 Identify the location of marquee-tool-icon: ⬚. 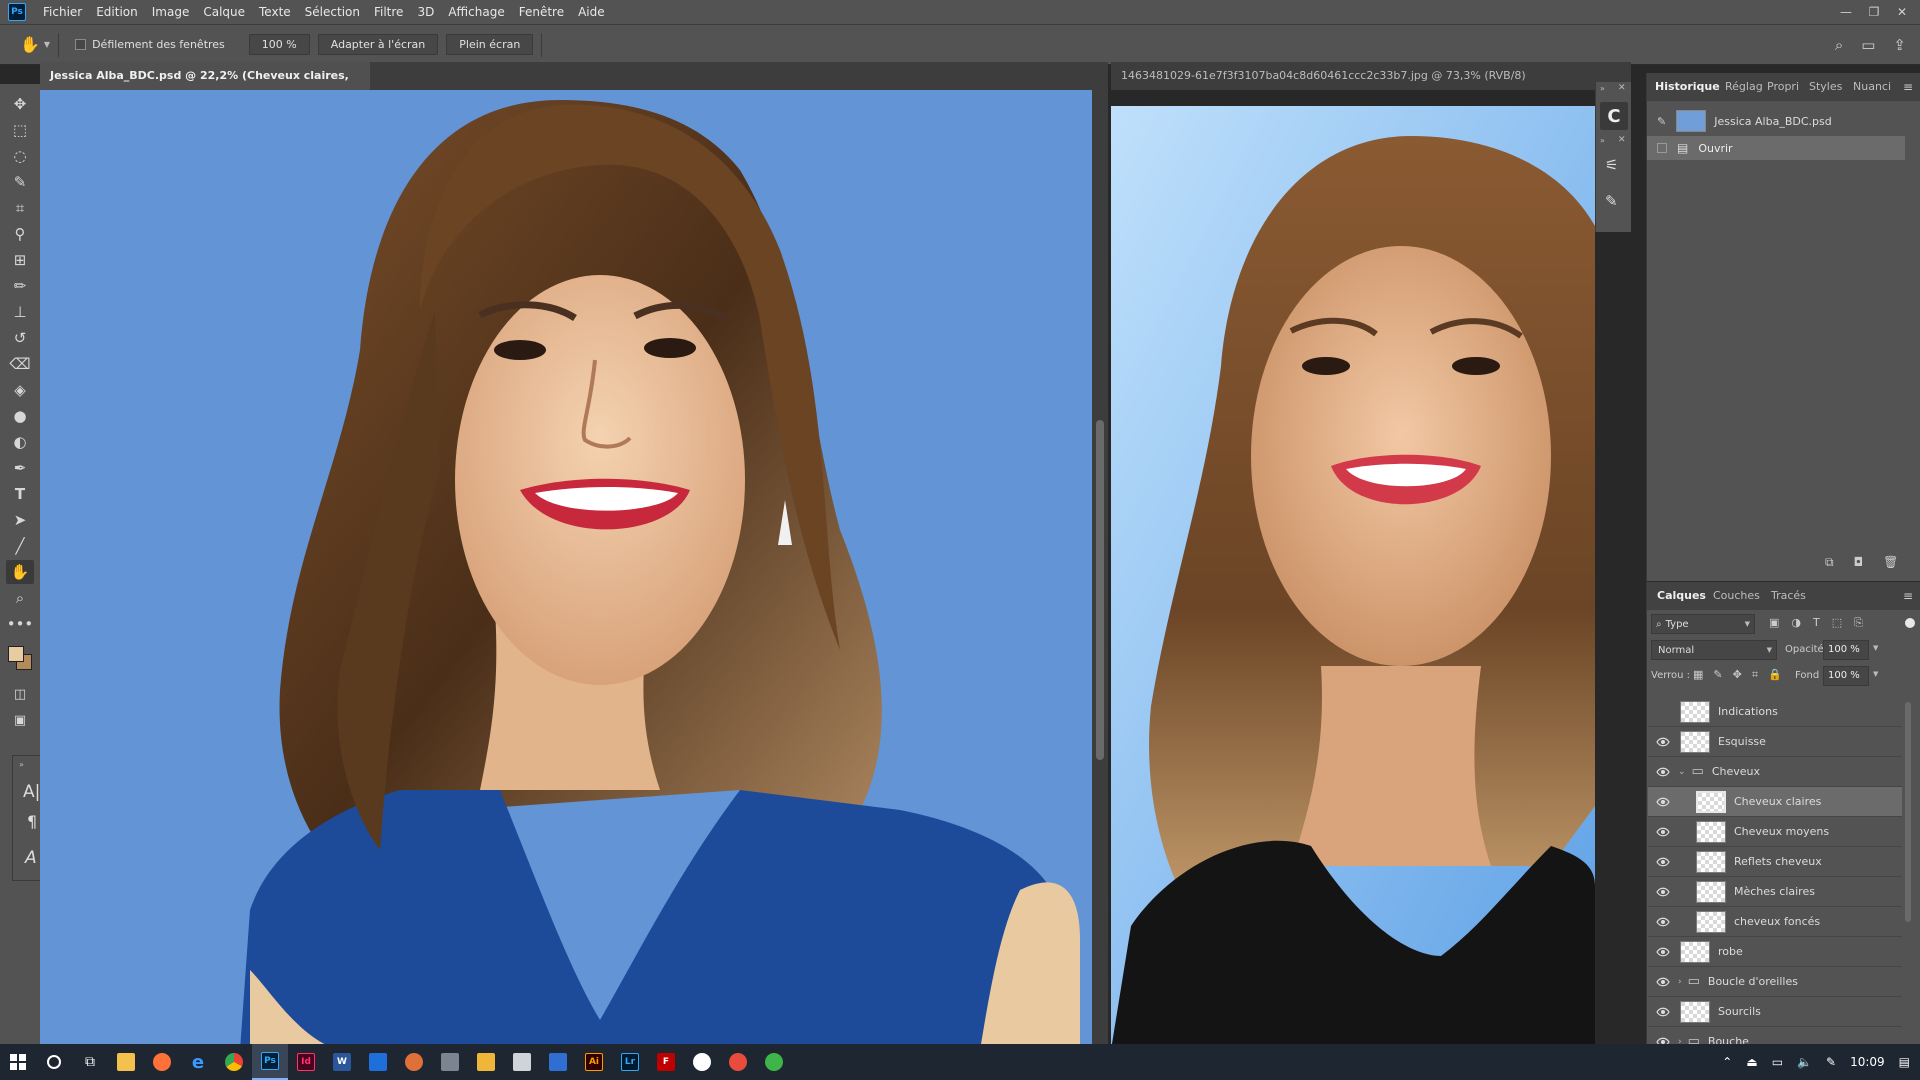
(20, 130).